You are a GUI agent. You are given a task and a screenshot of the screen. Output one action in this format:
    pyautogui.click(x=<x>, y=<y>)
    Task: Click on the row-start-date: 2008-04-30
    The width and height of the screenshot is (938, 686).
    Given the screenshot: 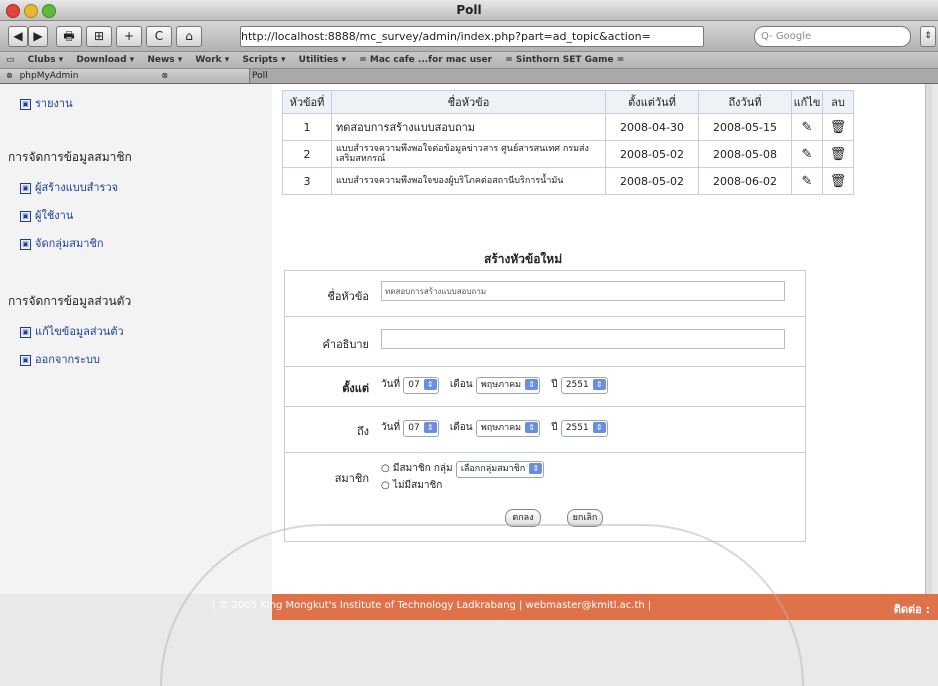 What is the action you would take?
    pyautogui.click(x=652, y=127)
    